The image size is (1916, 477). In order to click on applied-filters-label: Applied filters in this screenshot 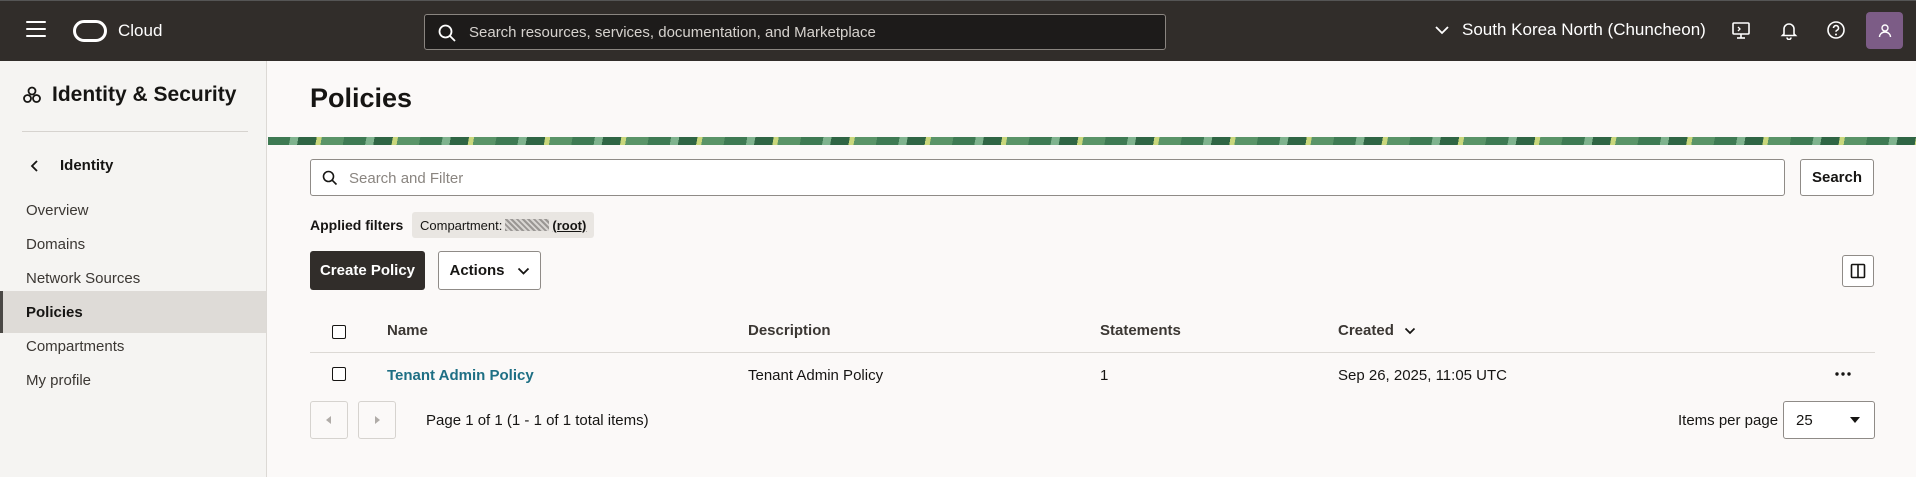, I will do `click(357, 225)`.